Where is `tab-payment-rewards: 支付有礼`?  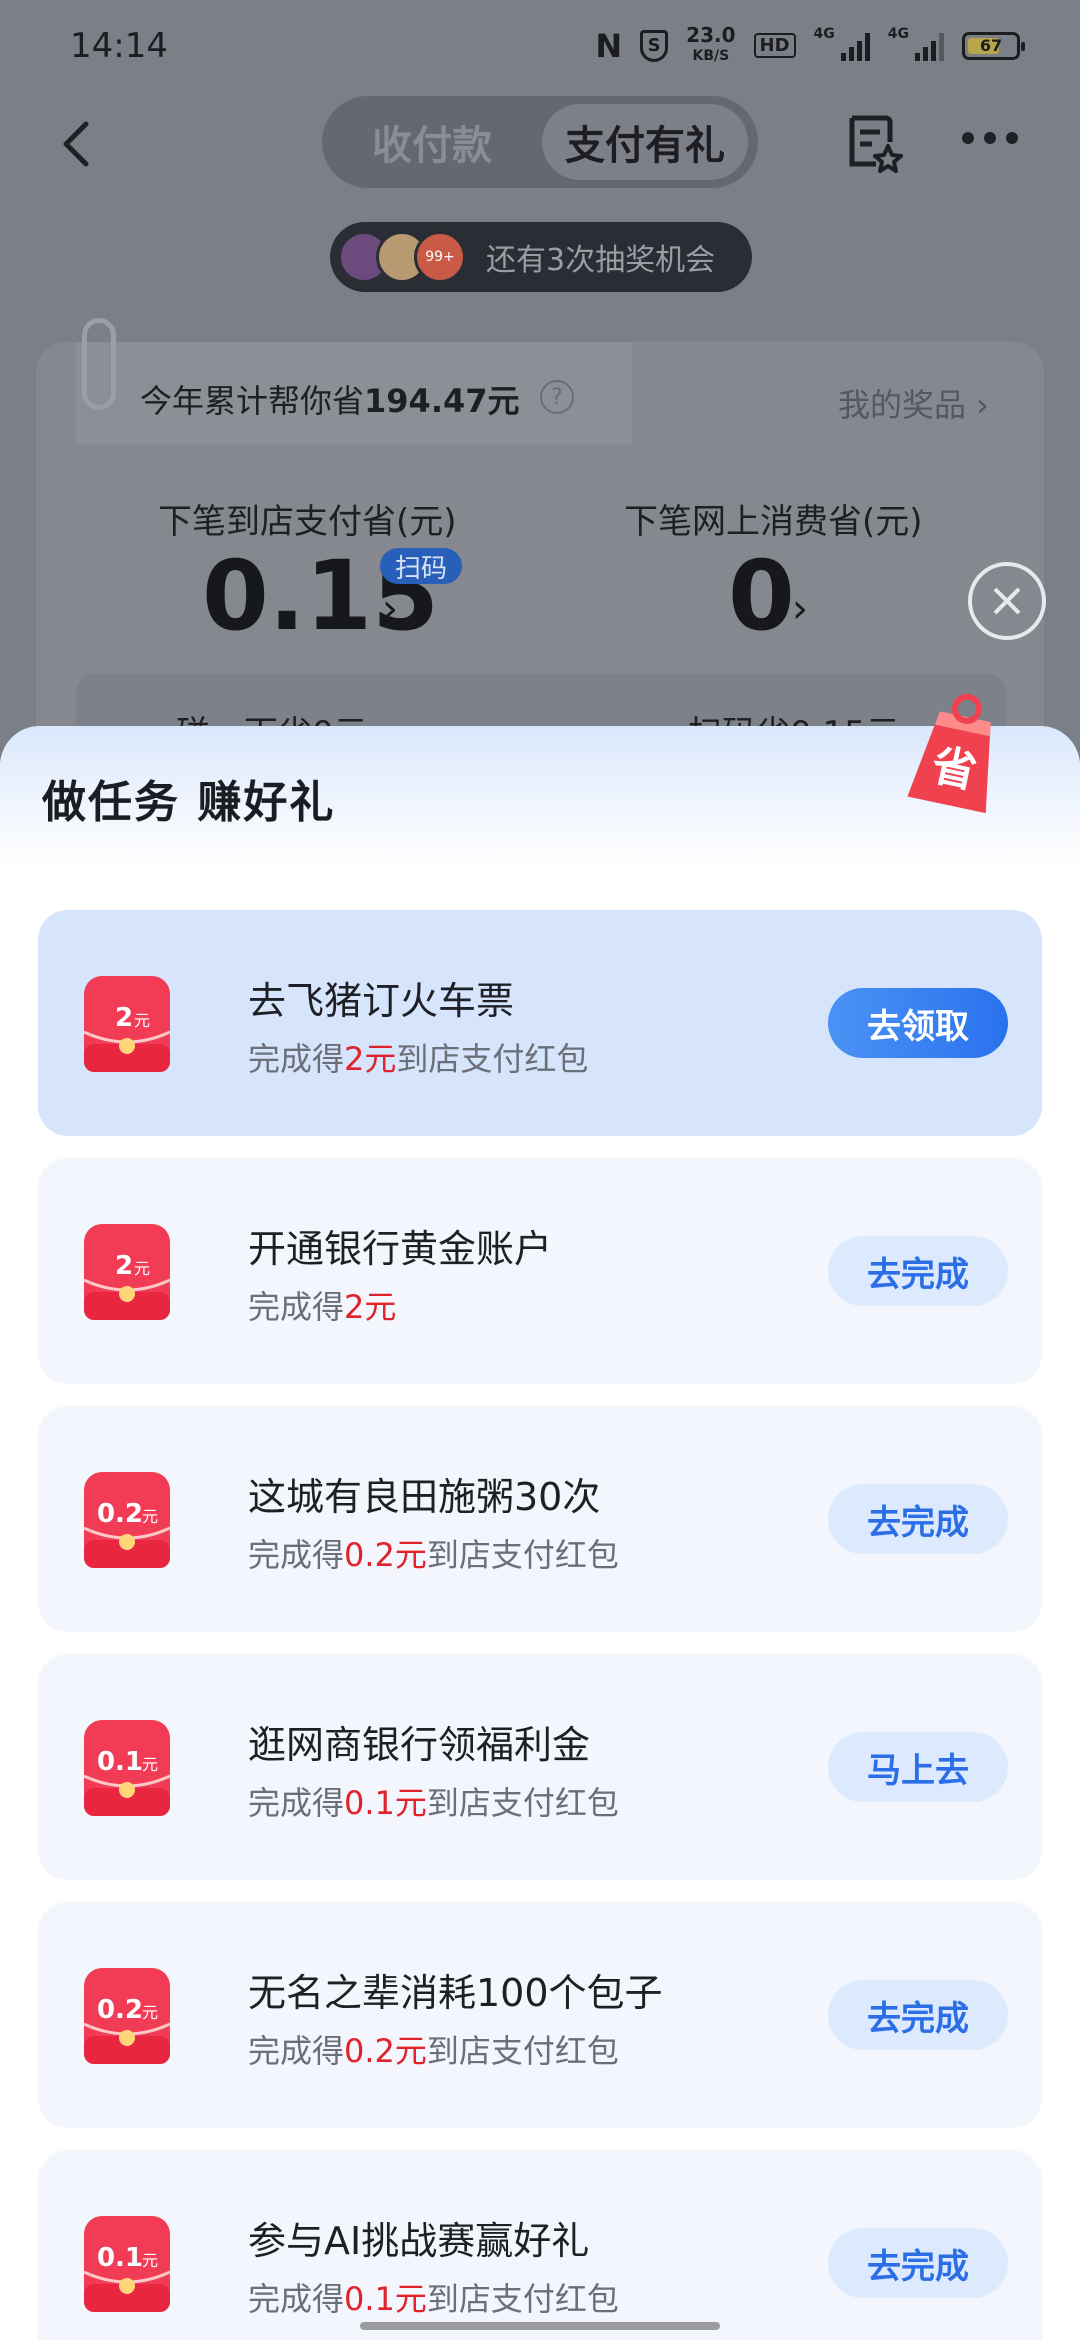
tab-payment-rewards: 支付有礼 is located at coordinates (645, 142).